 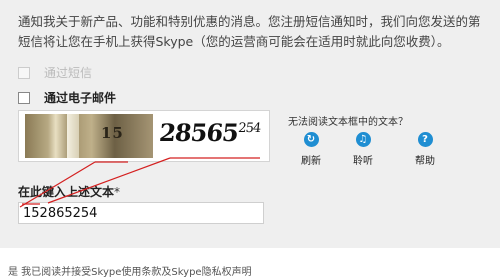 I want to click on required-mark: *, so click(x=117, y=192).